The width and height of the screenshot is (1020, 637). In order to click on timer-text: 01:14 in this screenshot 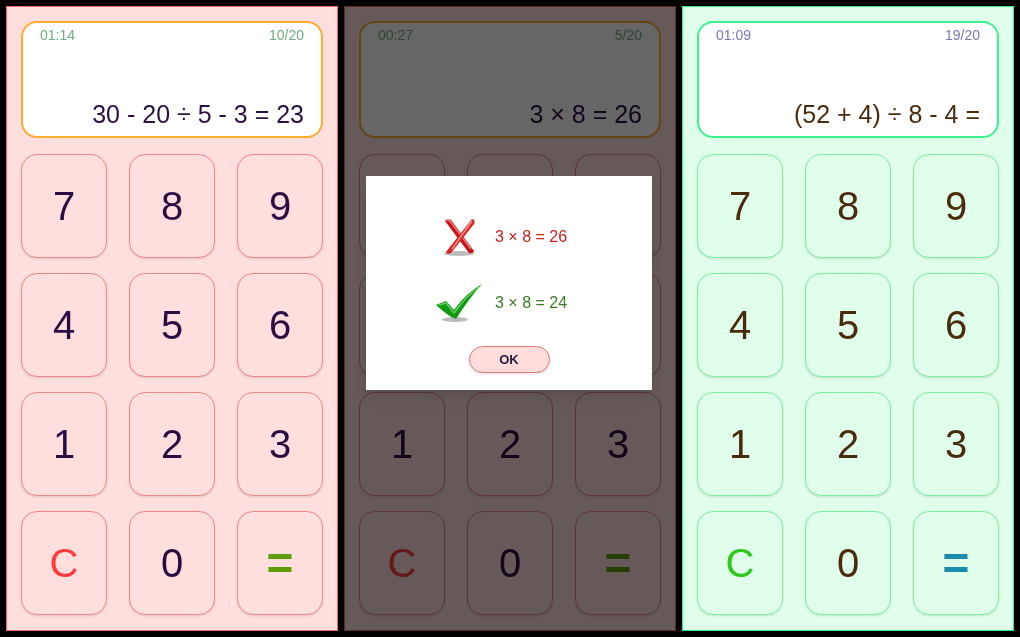, I will do `click(58, 35)`.